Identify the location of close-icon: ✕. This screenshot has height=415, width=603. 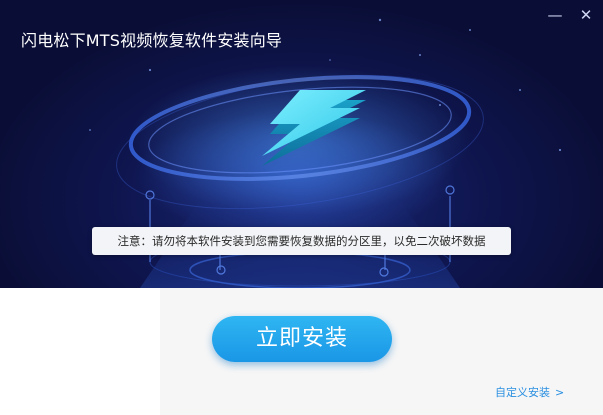
(586, 15).